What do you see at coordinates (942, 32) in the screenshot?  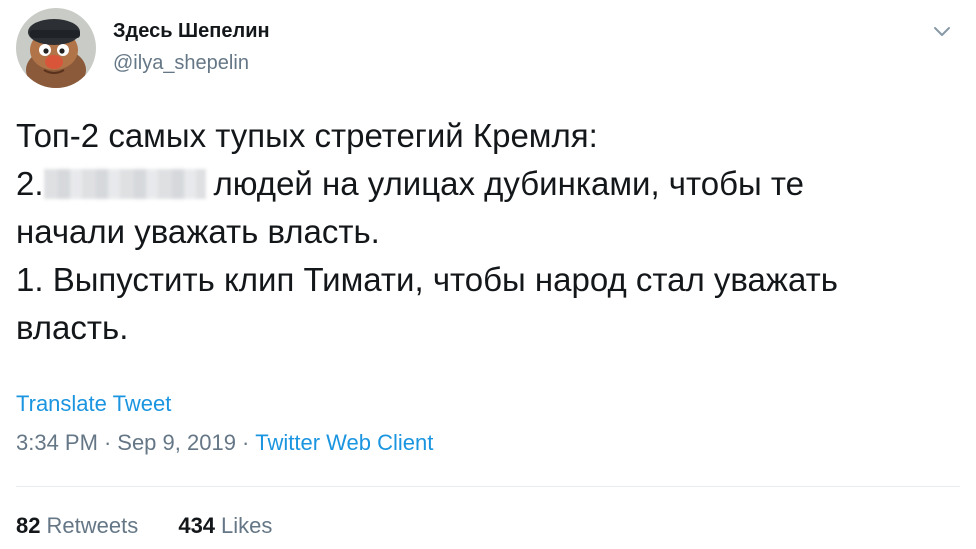 I see `chevron-down-icon` at bounding box center [942, 32].